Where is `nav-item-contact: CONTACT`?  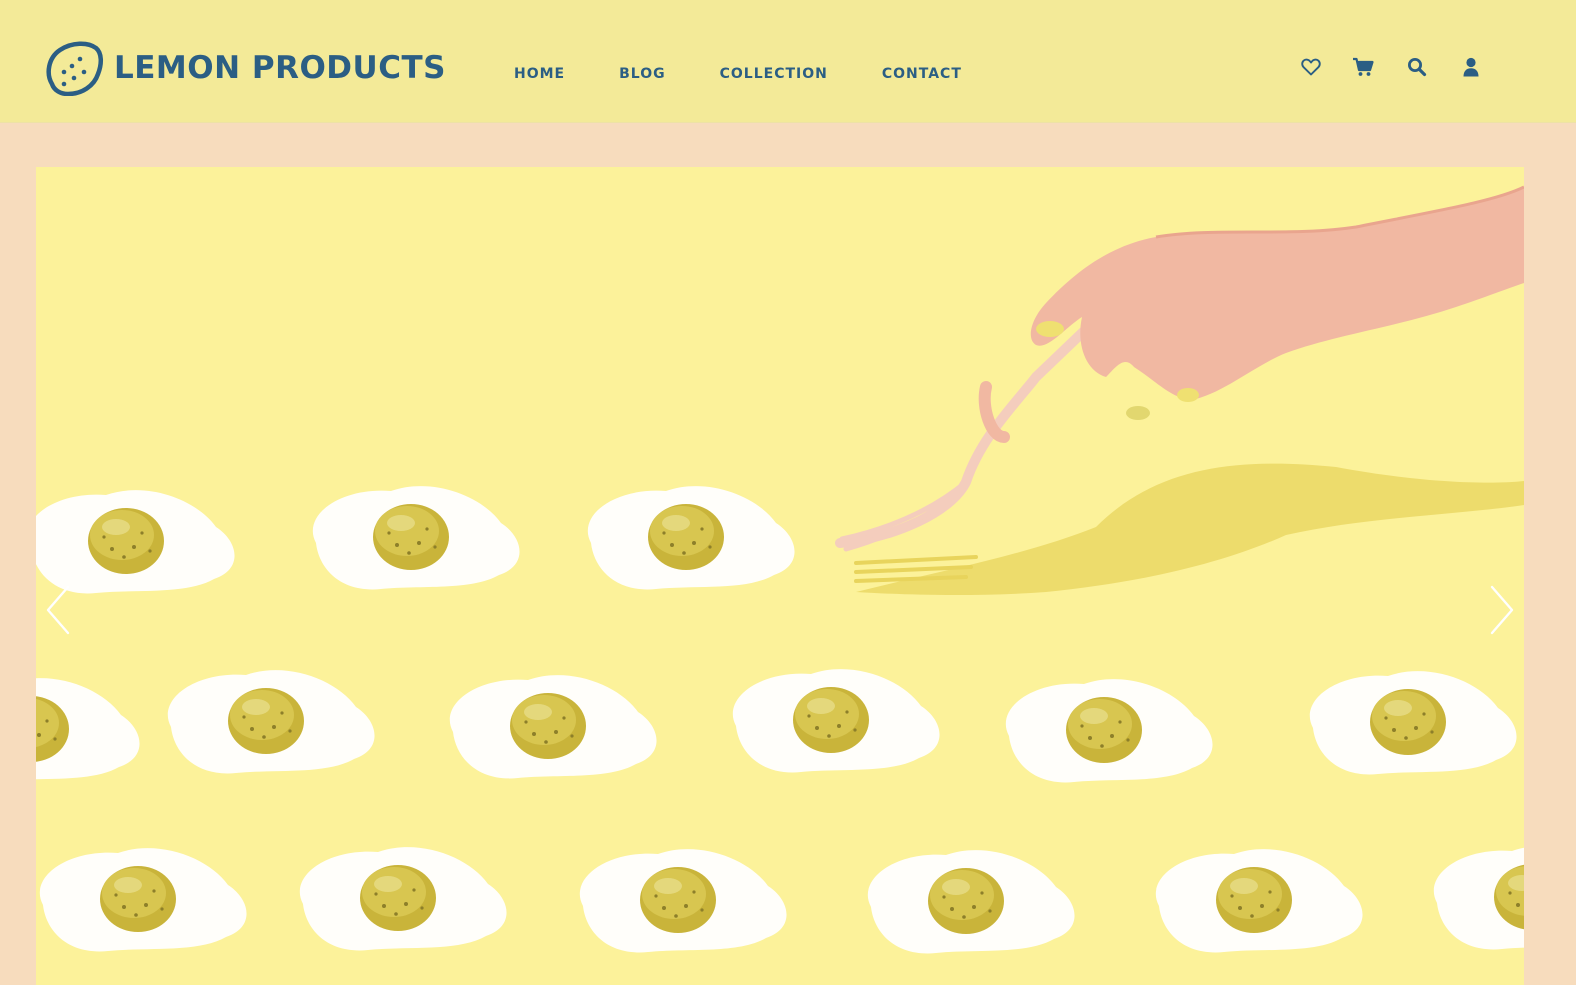
nav-item-contact: CONTACT is located at coordinates (922, 74).